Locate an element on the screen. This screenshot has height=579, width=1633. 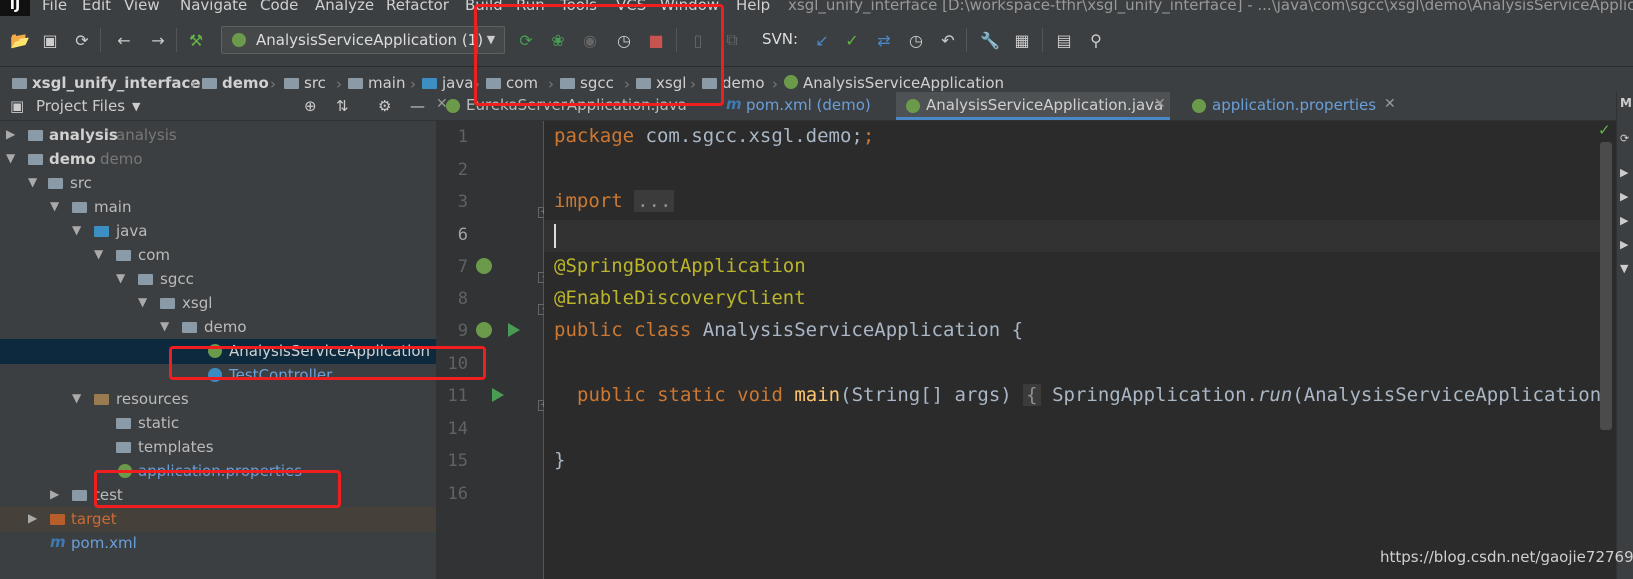
run-configuration-select: AnalysisServiceApplication (1) ▼ is located at coordinates (363, 40).